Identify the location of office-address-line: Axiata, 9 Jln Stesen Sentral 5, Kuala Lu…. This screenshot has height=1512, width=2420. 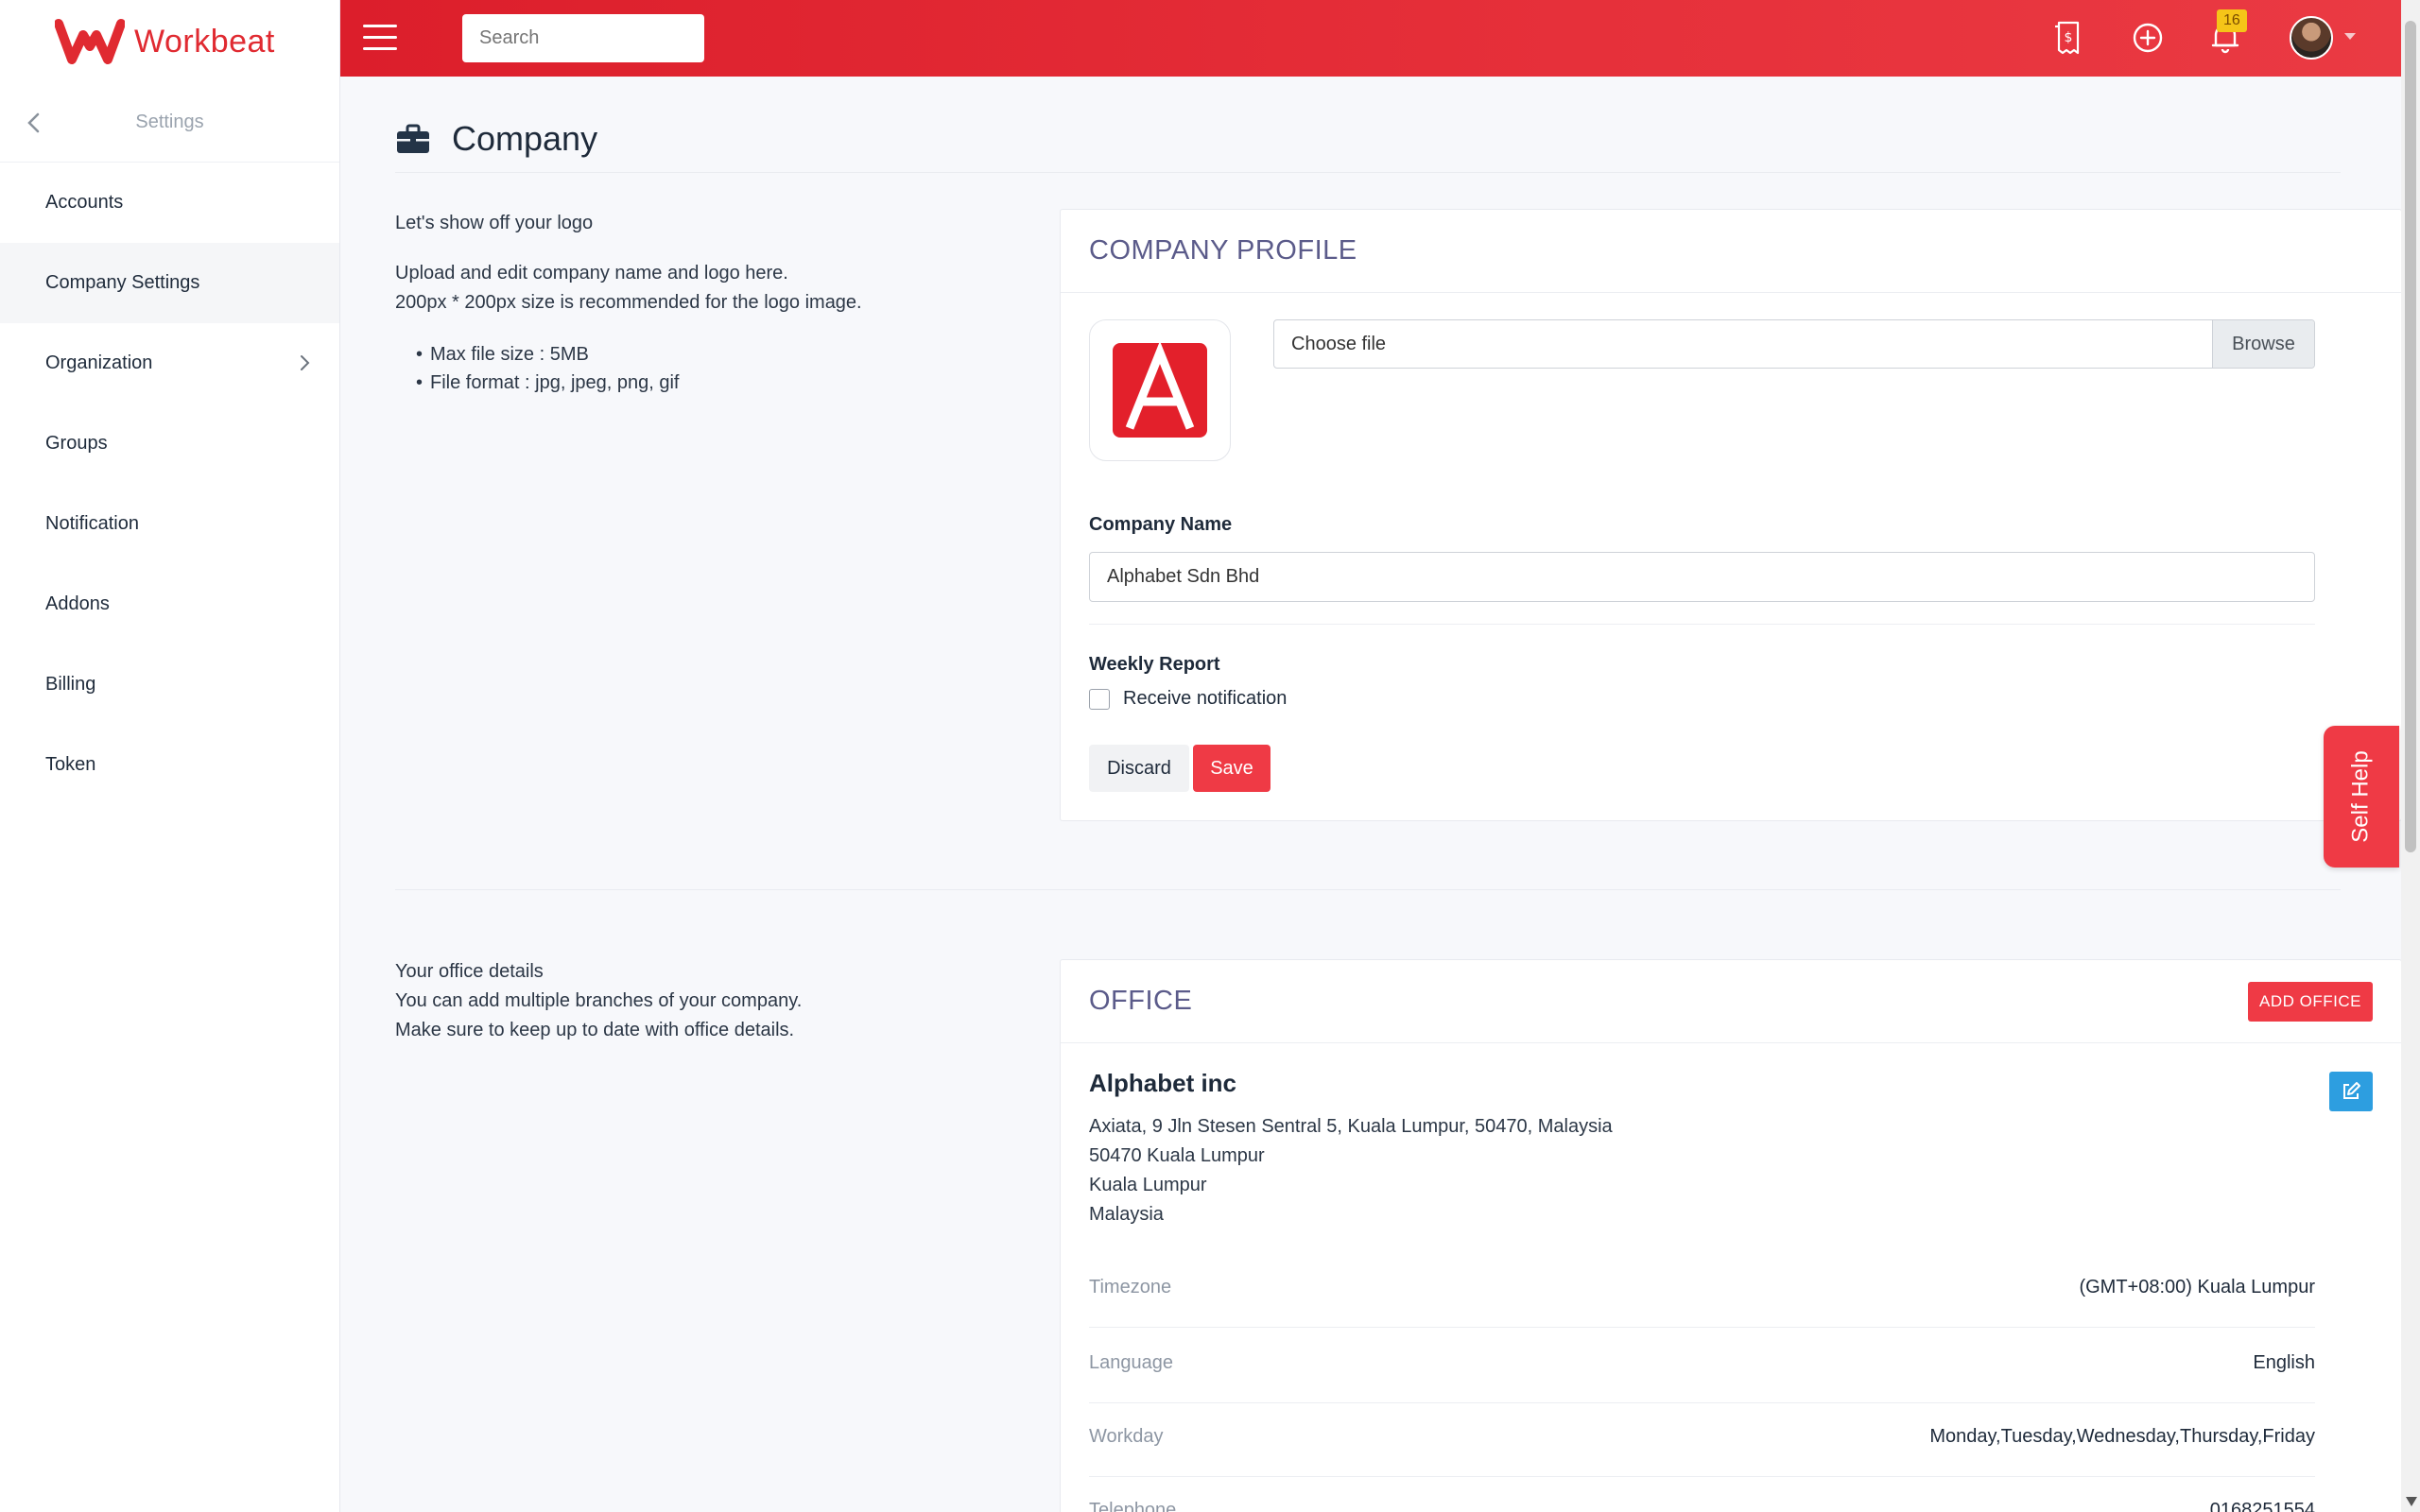
(1351, 1126).